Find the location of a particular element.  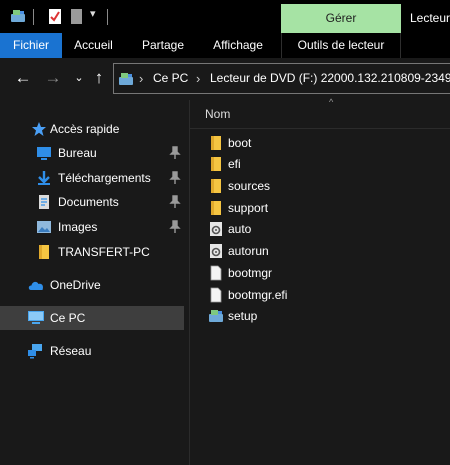

star-icon is located at coordinates (39, 129).